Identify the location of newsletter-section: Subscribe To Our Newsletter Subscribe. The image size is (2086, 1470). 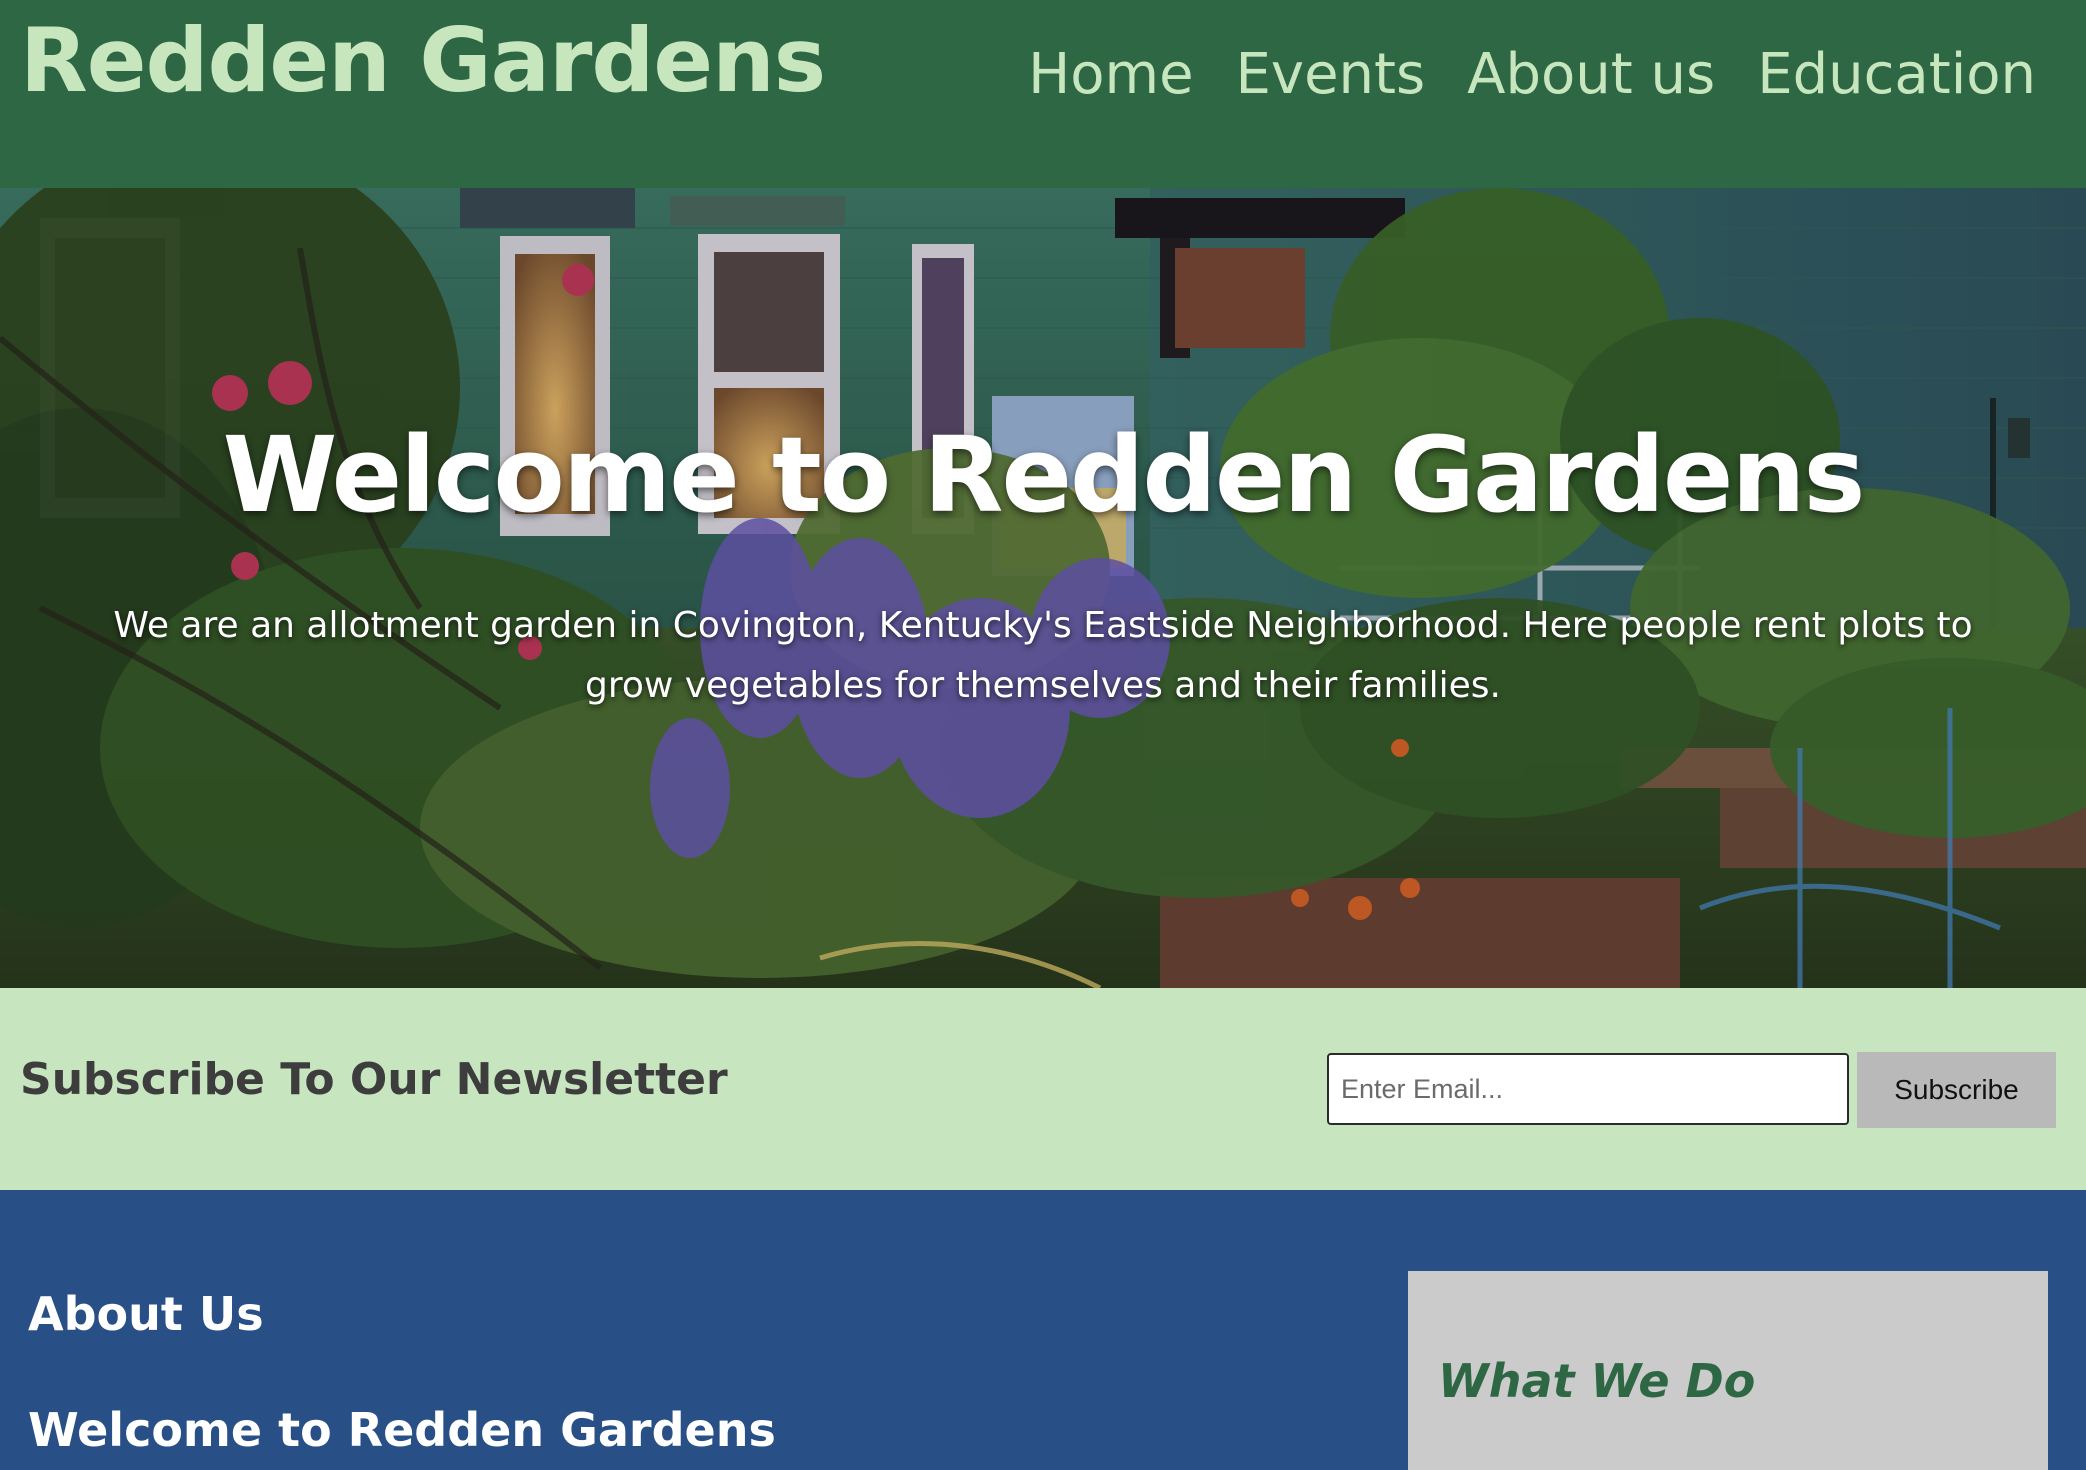
(1043, 1089).